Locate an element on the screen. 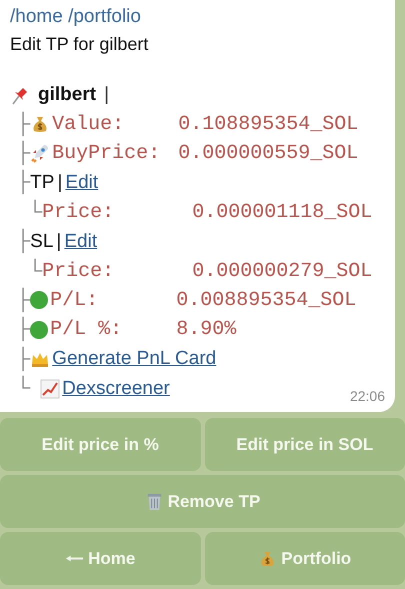  field-value: 0.000000559_SOL is located at coordinates (268, 153).